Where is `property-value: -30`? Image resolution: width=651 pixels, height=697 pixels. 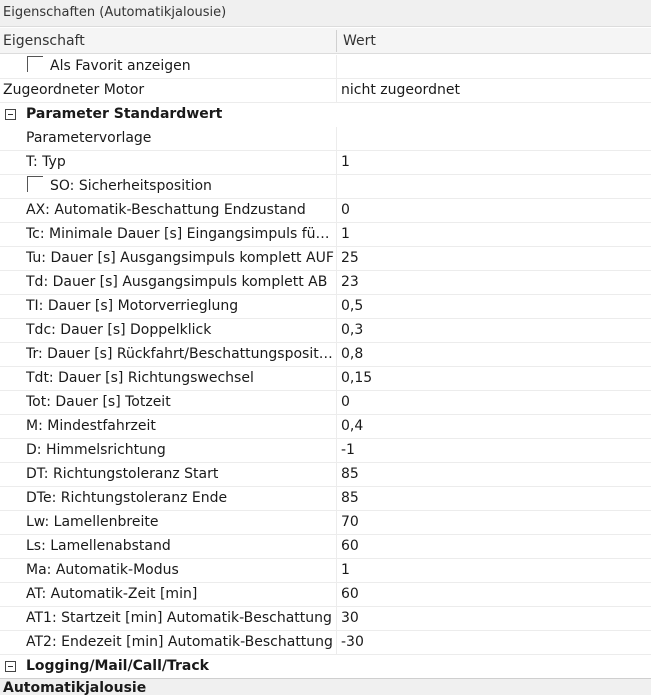
property-value: -30 is located at coordinates (352, 642).